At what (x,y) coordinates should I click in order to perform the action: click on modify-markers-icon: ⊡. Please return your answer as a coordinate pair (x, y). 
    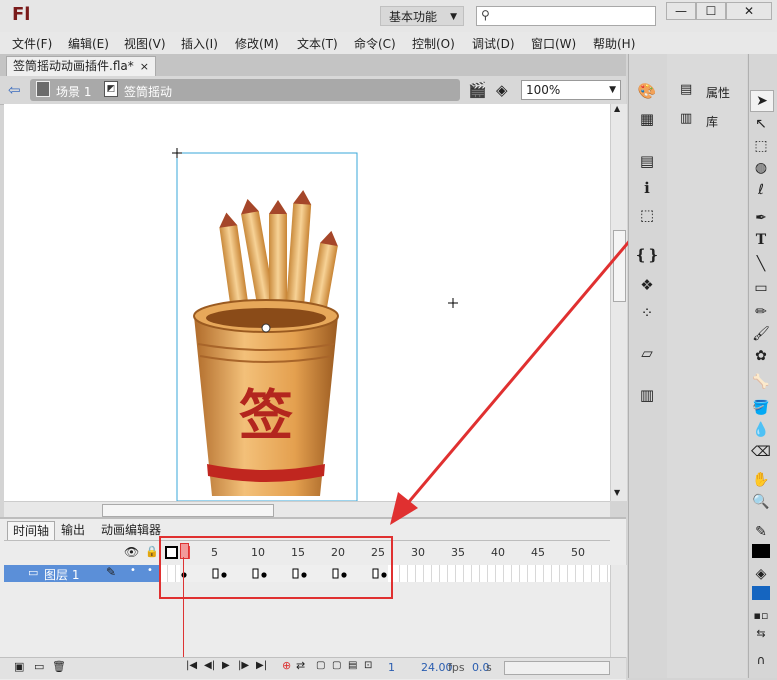
    Looking at the image, I should click on (368, 665).